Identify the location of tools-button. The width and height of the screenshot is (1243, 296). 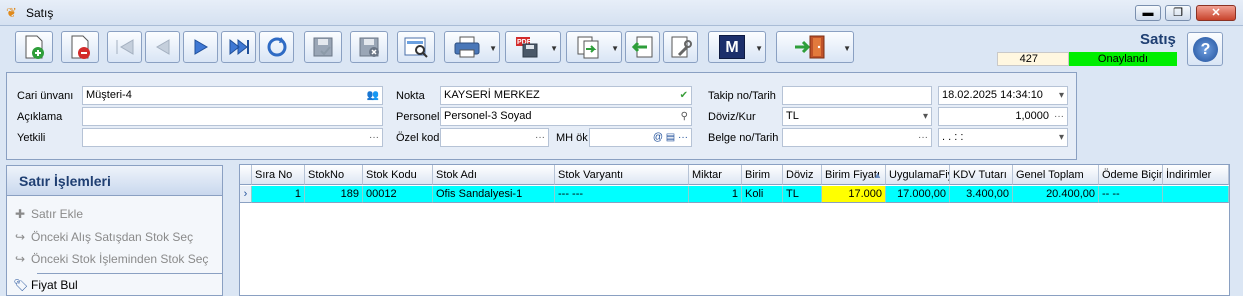
(680, 47).